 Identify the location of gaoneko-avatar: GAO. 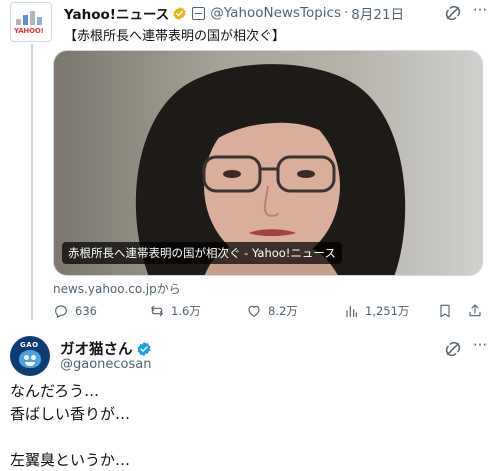
(30, 356).